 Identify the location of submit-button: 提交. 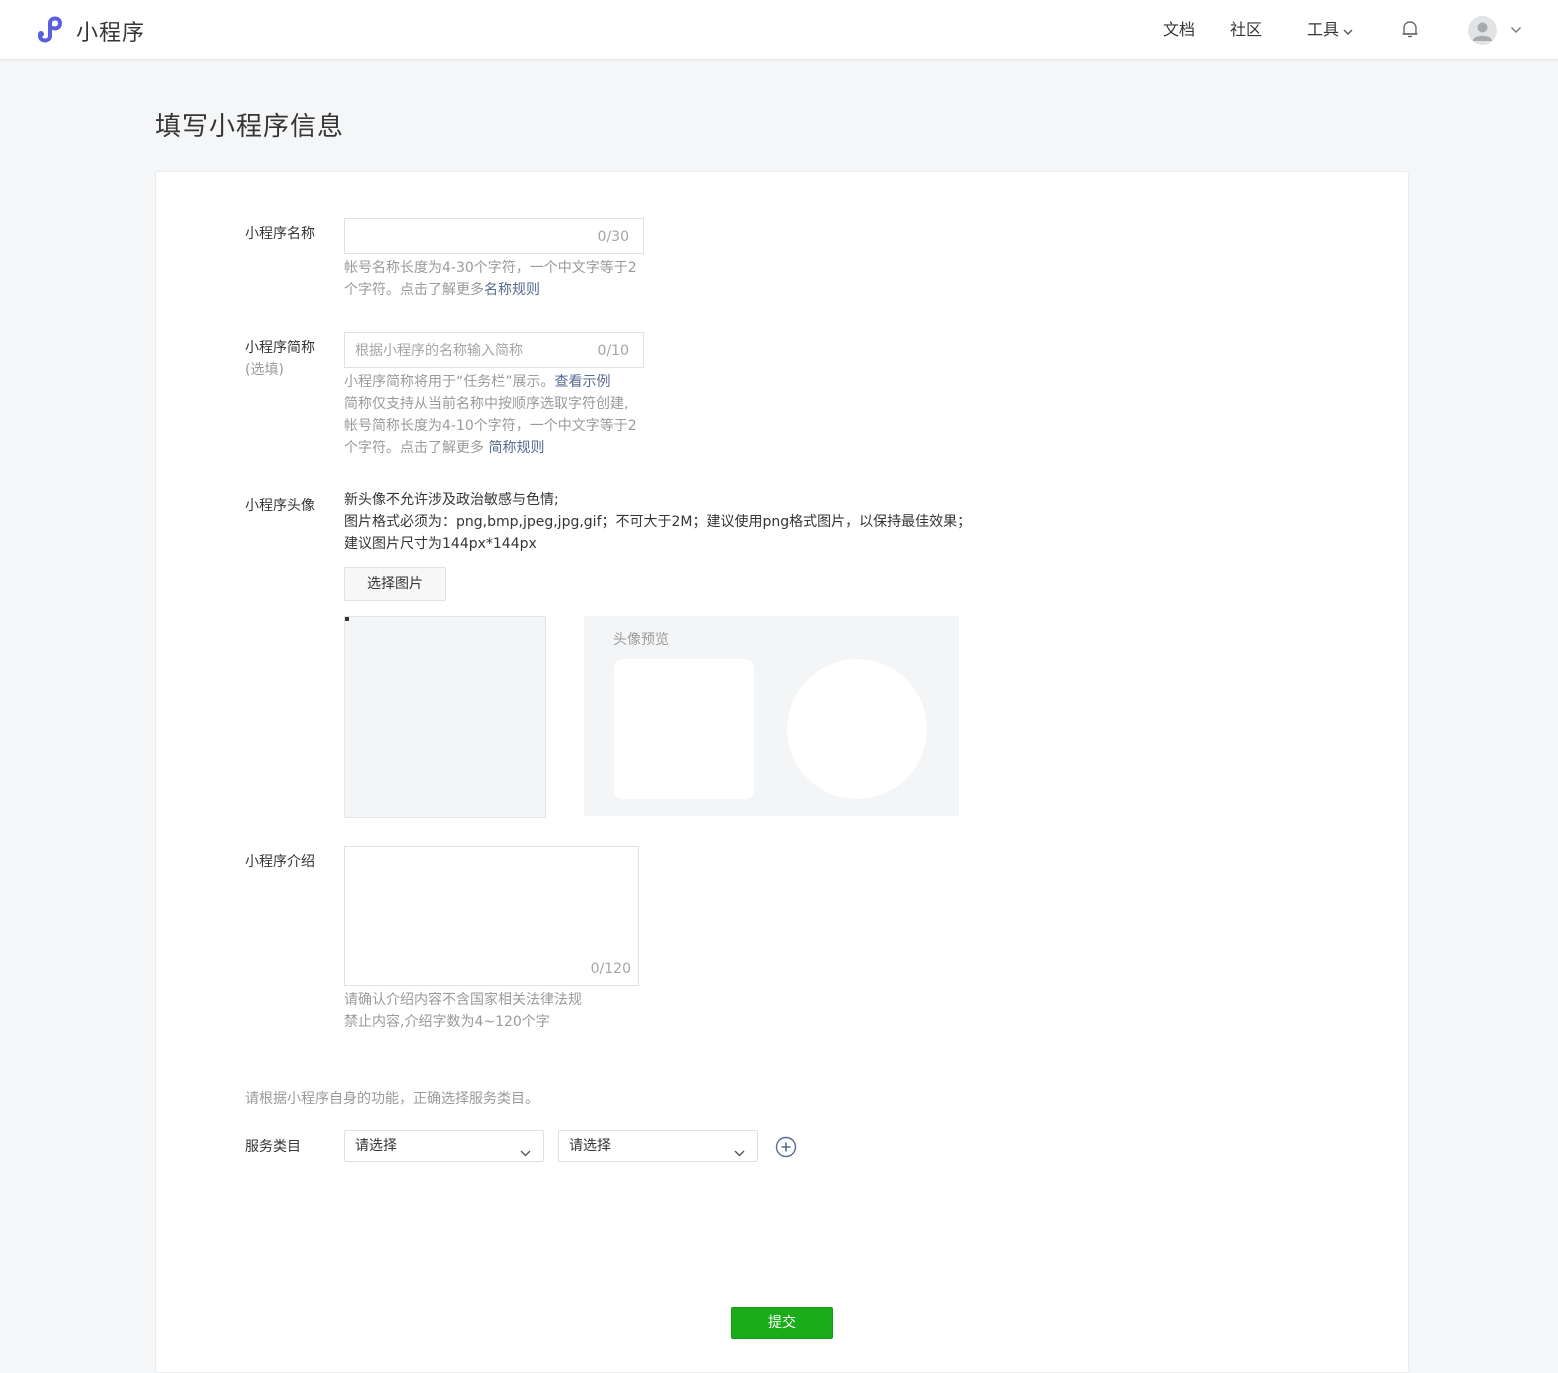
(782, 1323).